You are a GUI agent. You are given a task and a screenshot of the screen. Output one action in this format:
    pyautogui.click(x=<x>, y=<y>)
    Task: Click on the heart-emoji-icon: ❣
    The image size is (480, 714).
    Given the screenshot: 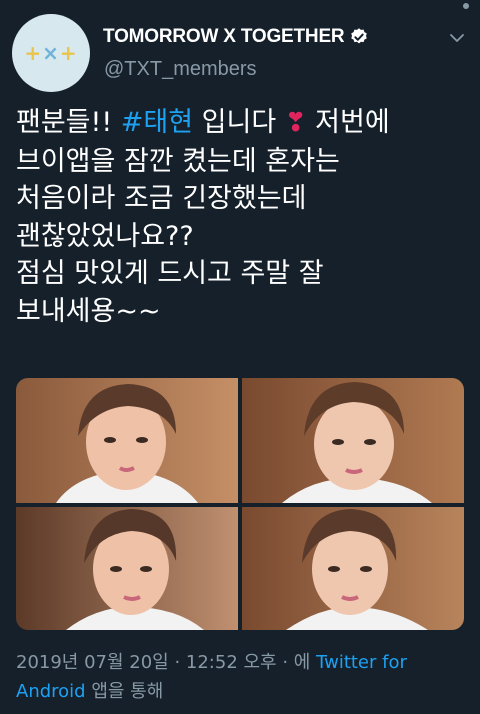 What is the action you would take?
    pyautogui.click(x=295, y=123)
    